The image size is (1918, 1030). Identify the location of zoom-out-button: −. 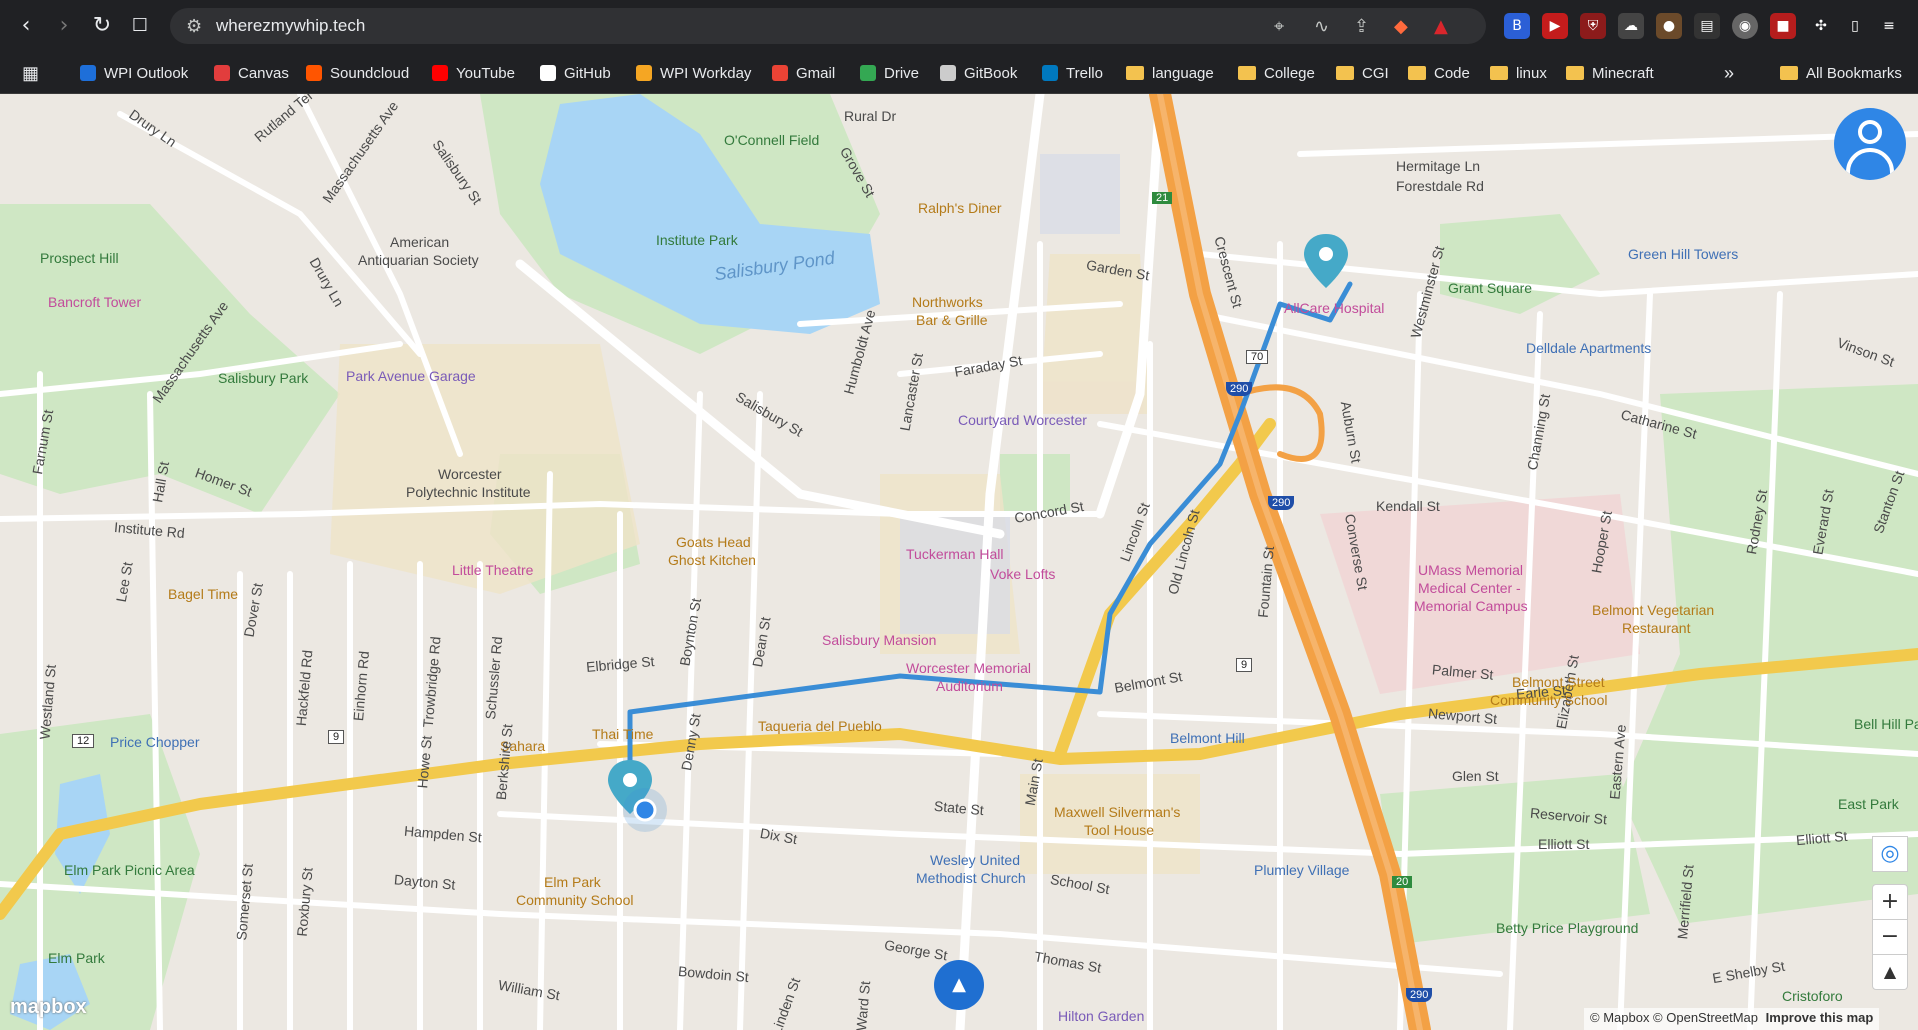
(1890, 937).